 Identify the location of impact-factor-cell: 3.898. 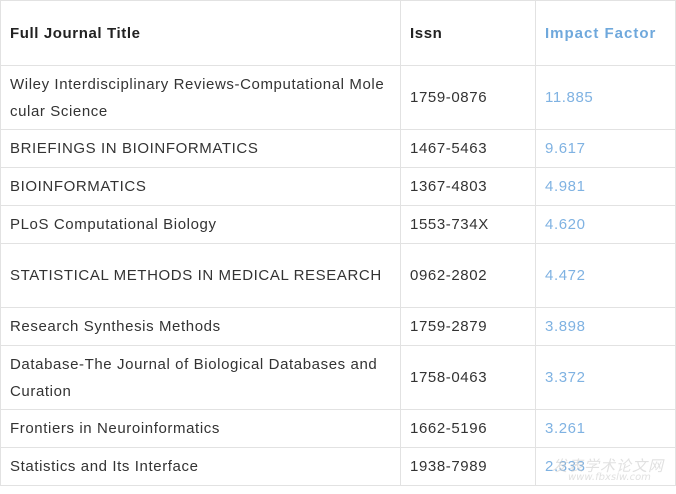
(605, 326).